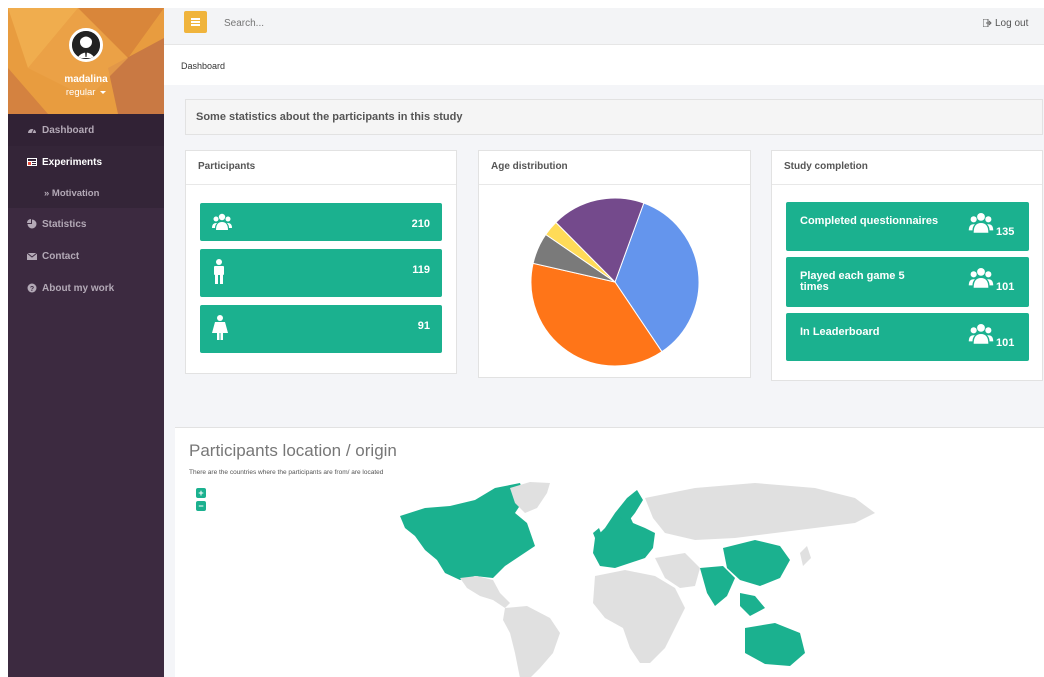 This screenshot has width=1044, height=677. Describe the element at coordinates (852, 281) in the screenshot. I see `played-games-label: Played each game 5 times` at that location.